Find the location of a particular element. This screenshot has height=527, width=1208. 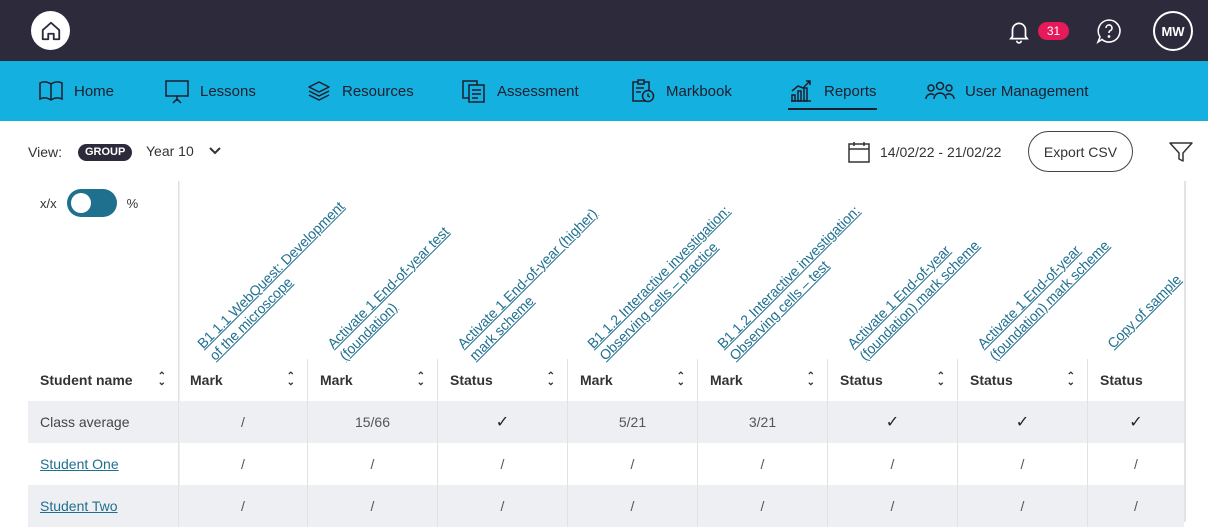

table-row: Student Two / / / / / / / / is located at coordinates (606, 506).